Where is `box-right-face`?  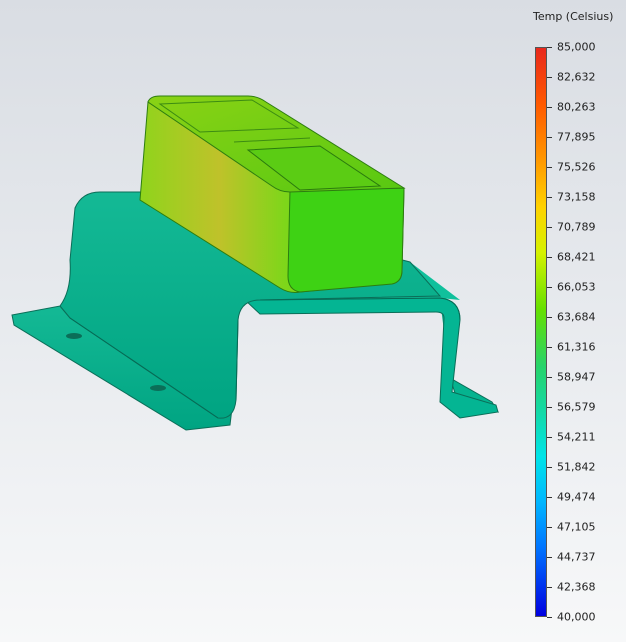
box-right-face is located at coordinates (346, 240).